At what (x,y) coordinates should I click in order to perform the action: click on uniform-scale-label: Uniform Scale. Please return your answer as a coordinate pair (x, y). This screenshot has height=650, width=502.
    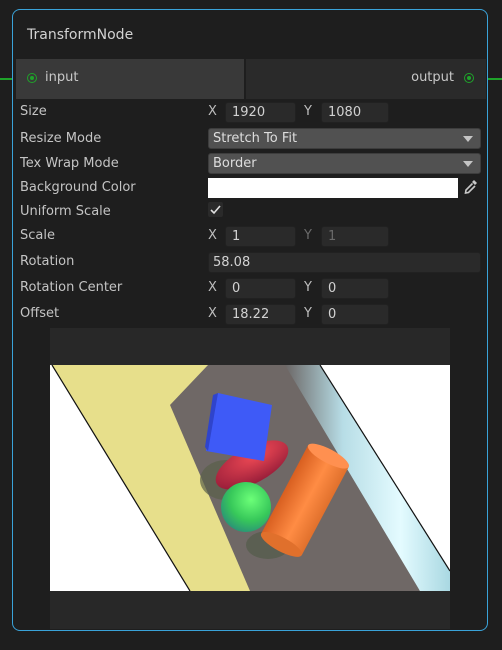
    Looking at the image, I should click on (65, 211).